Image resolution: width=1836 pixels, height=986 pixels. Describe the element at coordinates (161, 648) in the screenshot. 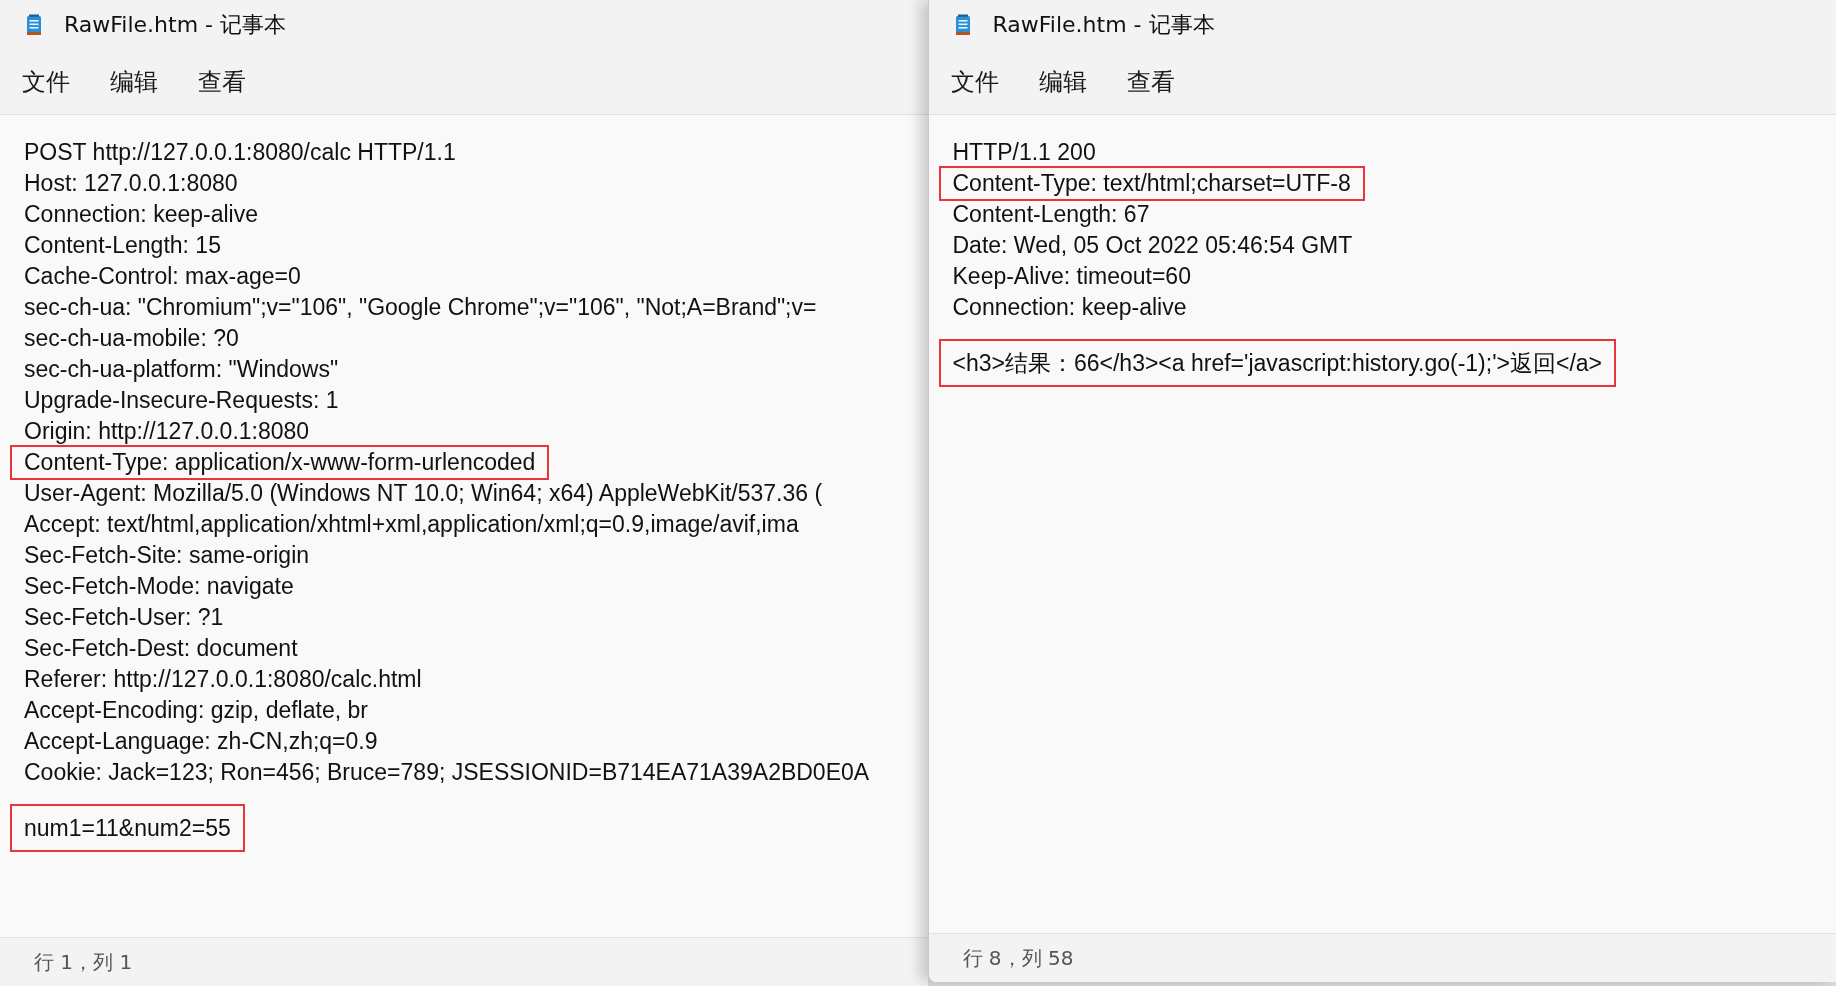

I see `text-line: Sec-Fetch-Dest: document` at that location.